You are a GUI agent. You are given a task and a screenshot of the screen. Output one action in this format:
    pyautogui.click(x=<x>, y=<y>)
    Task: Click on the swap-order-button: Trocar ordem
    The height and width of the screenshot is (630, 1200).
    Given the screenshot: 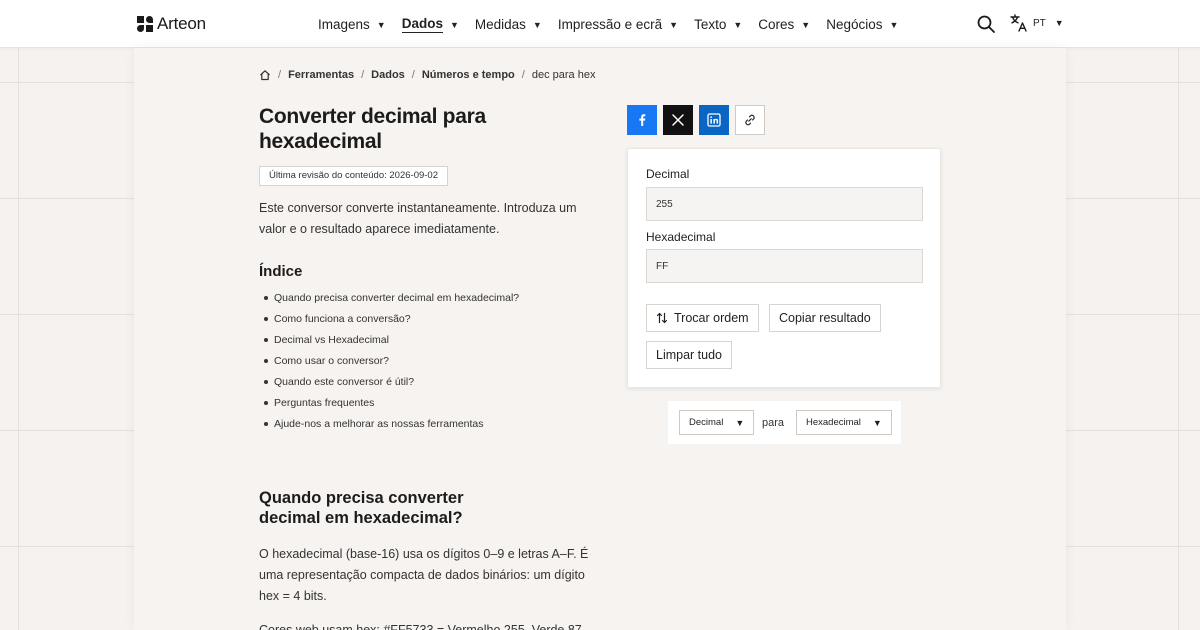 What is the action you would take?
    pyautogui.click(x=702, y=318)
    